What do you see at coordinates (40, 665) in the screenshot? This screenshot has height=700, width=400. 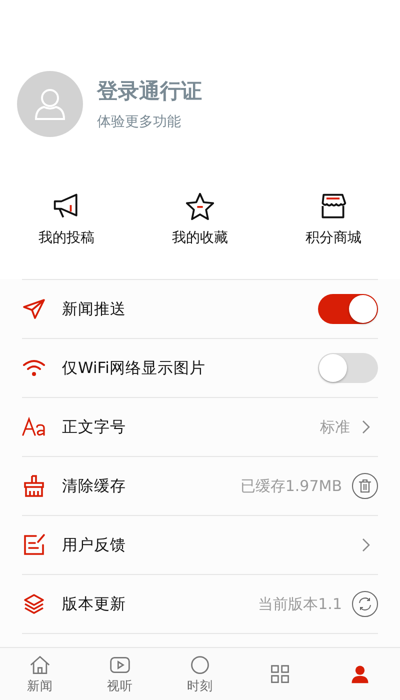 I see `home-icon` at bounding box center [40, 665].